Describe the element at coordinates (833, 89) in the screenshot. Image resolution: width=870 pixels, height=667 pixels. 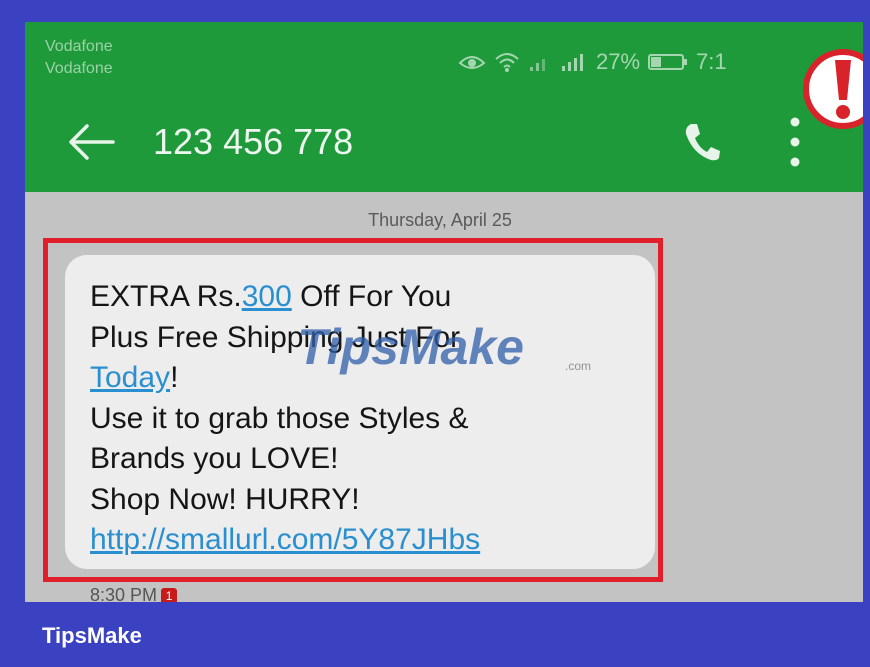
I see `exclamation-circle-icon` at that location.